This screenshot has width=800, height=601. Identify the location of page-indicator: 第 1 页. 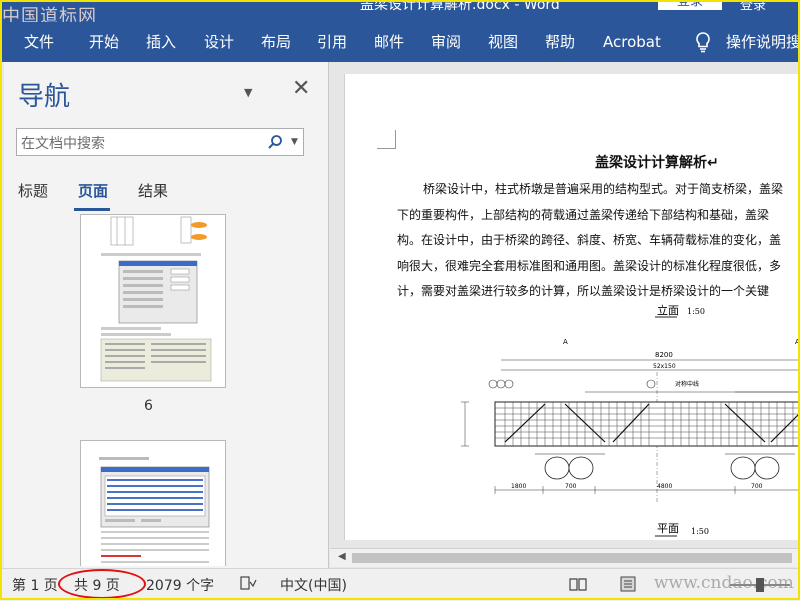
(35, 585).